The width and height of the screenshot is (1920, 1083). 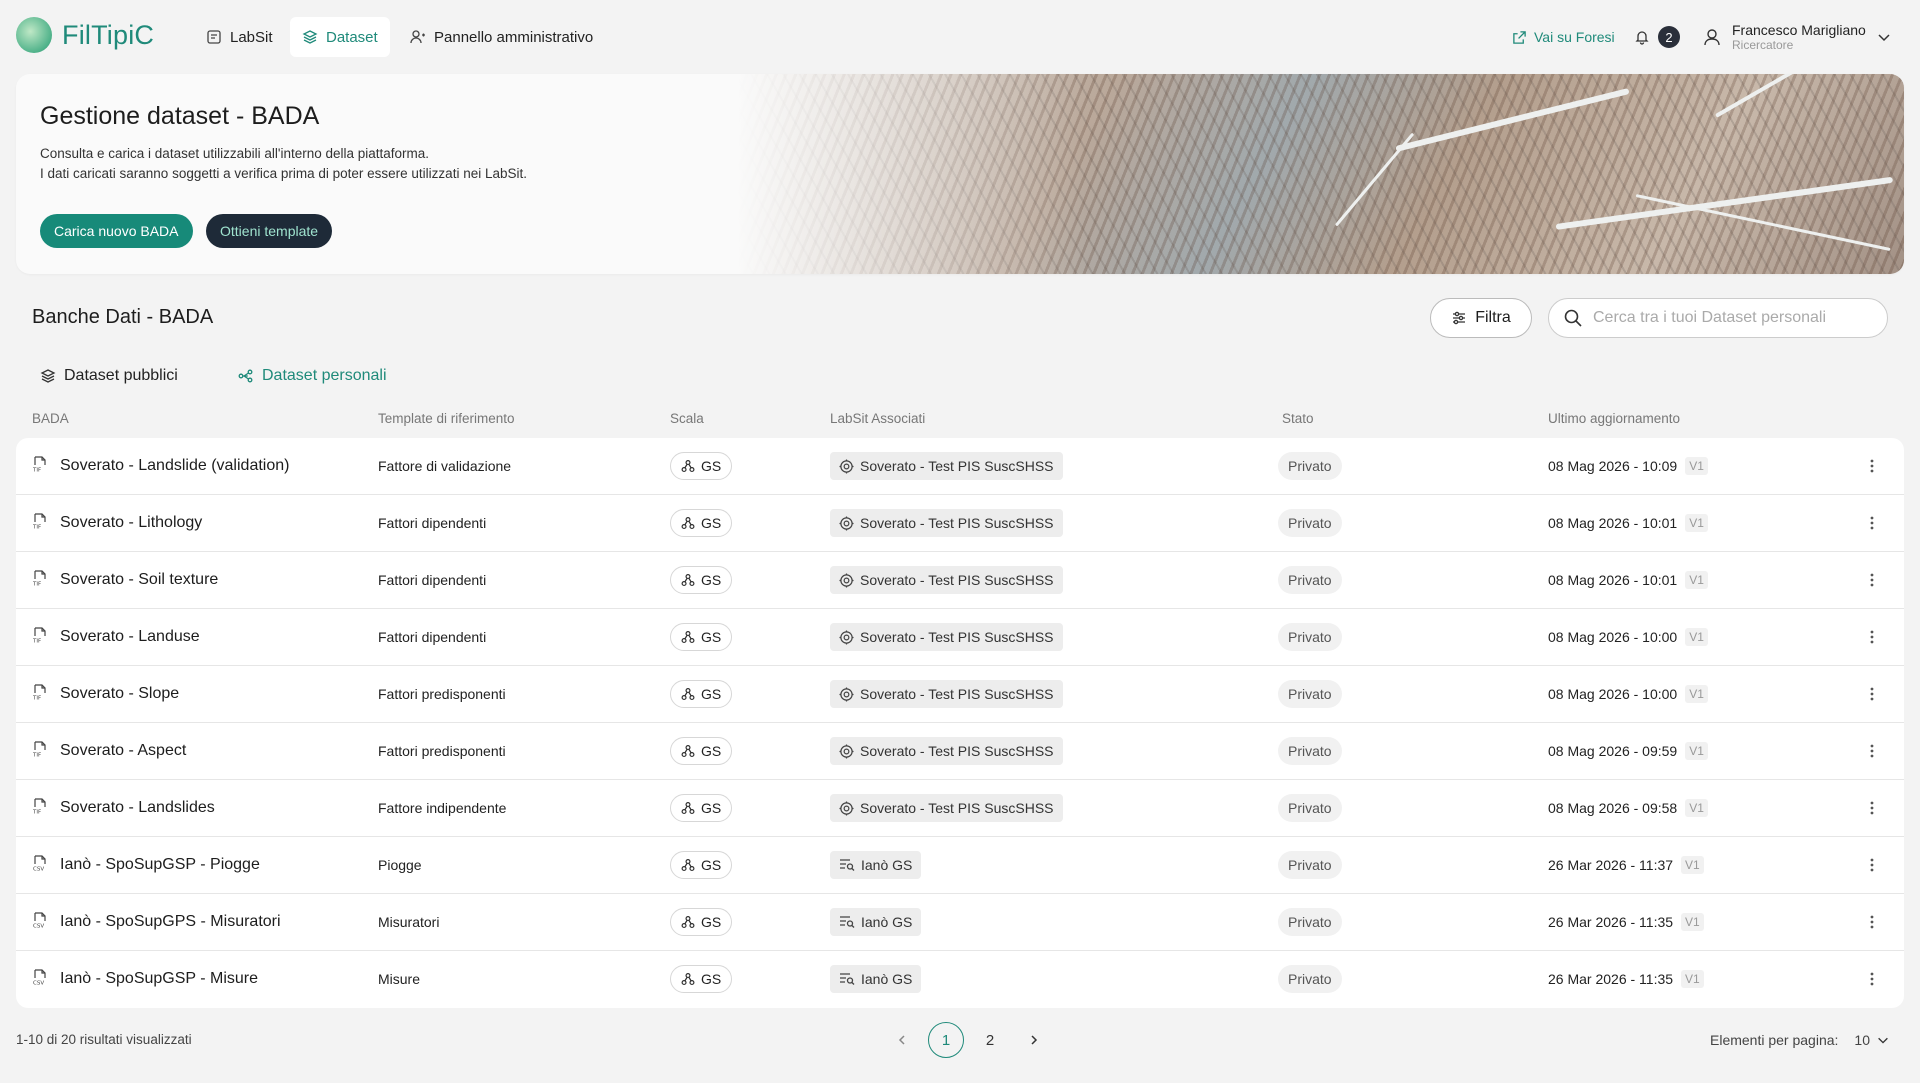 I want to click on next-page-button, so click(x=1034, y=1040).